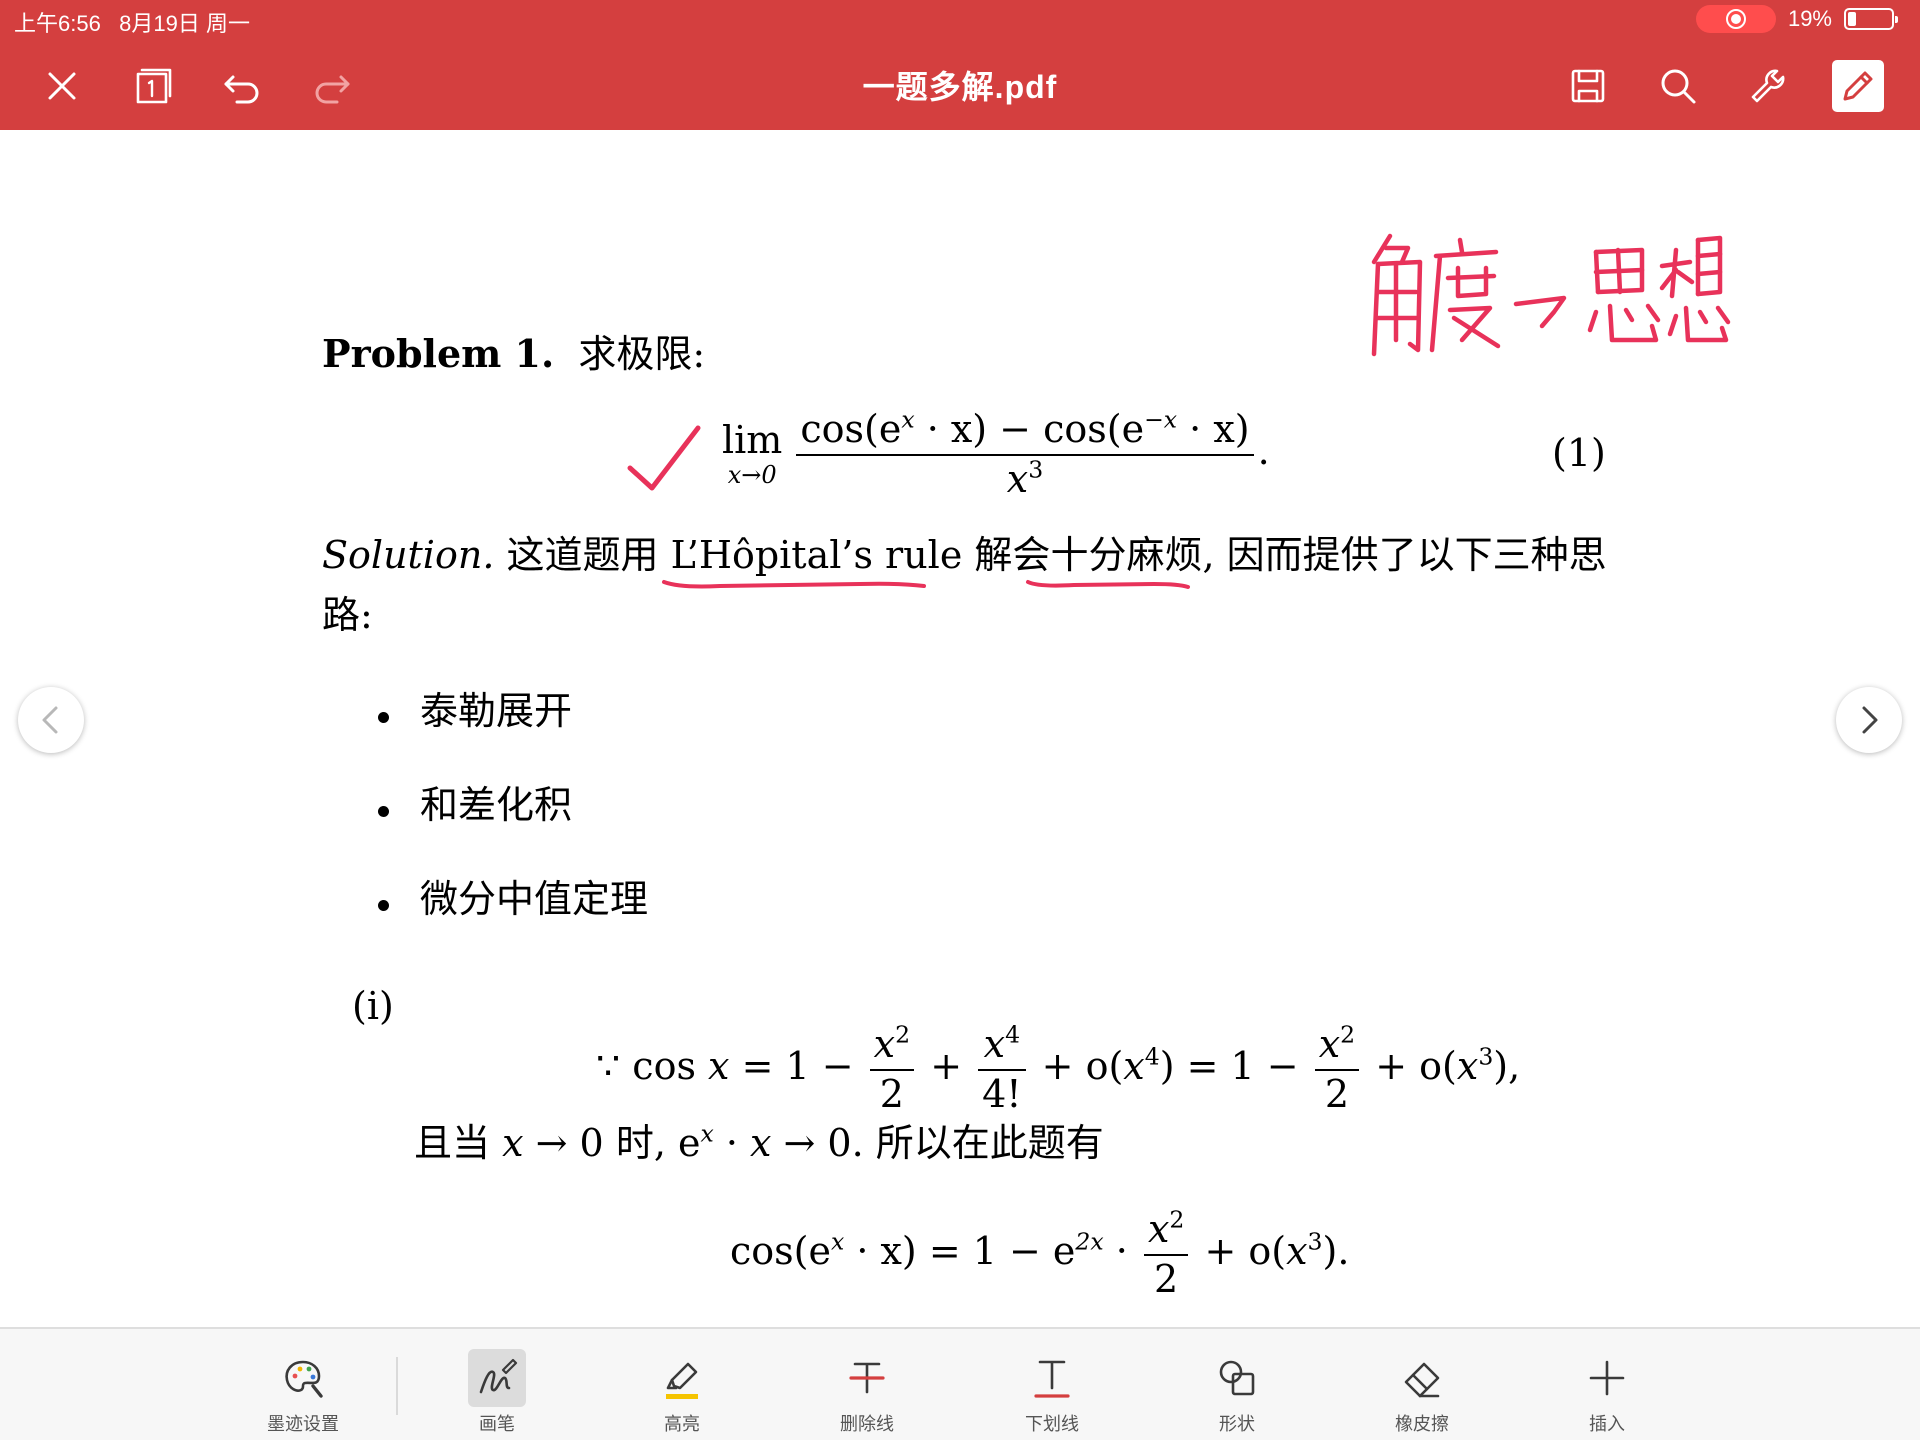 The height and width of the screenshot is (1440, 1920). What do you see at coordinates (1052, 1424) in the screenshot?
I see `tool-label: 下划线` at bounding box center [1052, 1424].